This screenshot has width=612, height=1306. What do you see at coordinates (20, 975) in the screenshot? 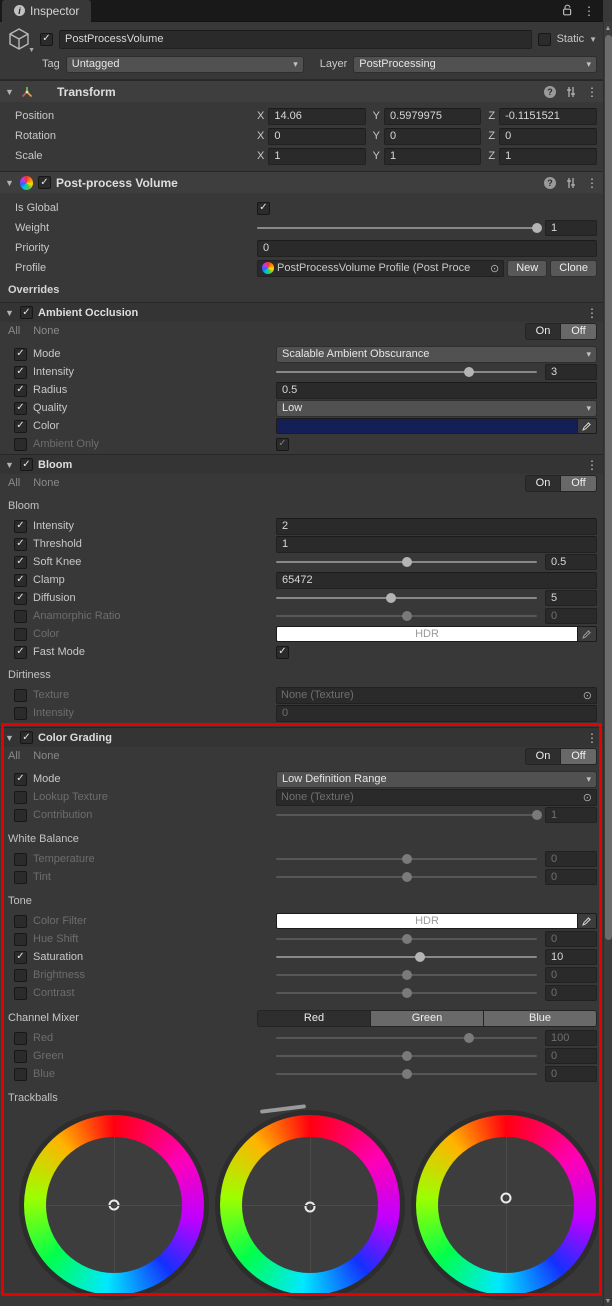
I see `cg-brightness-checkbox: ✓` at bounding box center [20, 975].